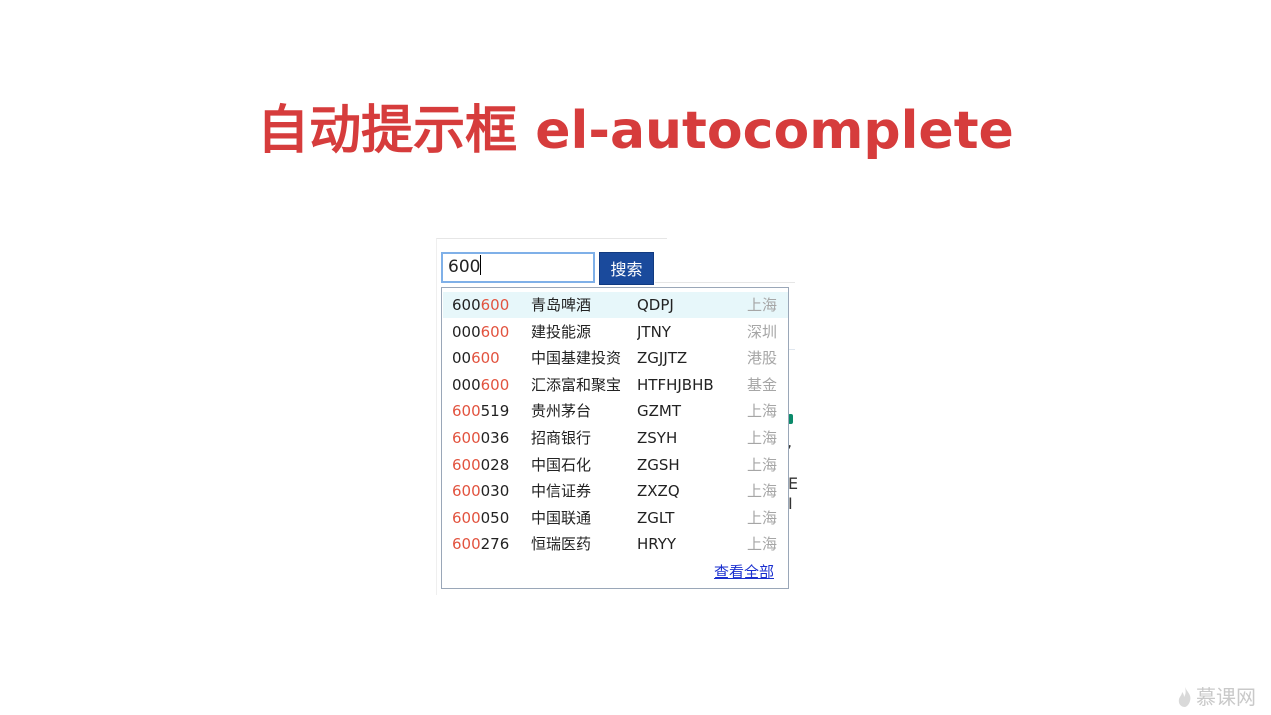  Describe the element at coordinates (615, 411) in the screenshot. I see `suggestion-row: 600519 贵州茅台 GZMT 上海` at that location.